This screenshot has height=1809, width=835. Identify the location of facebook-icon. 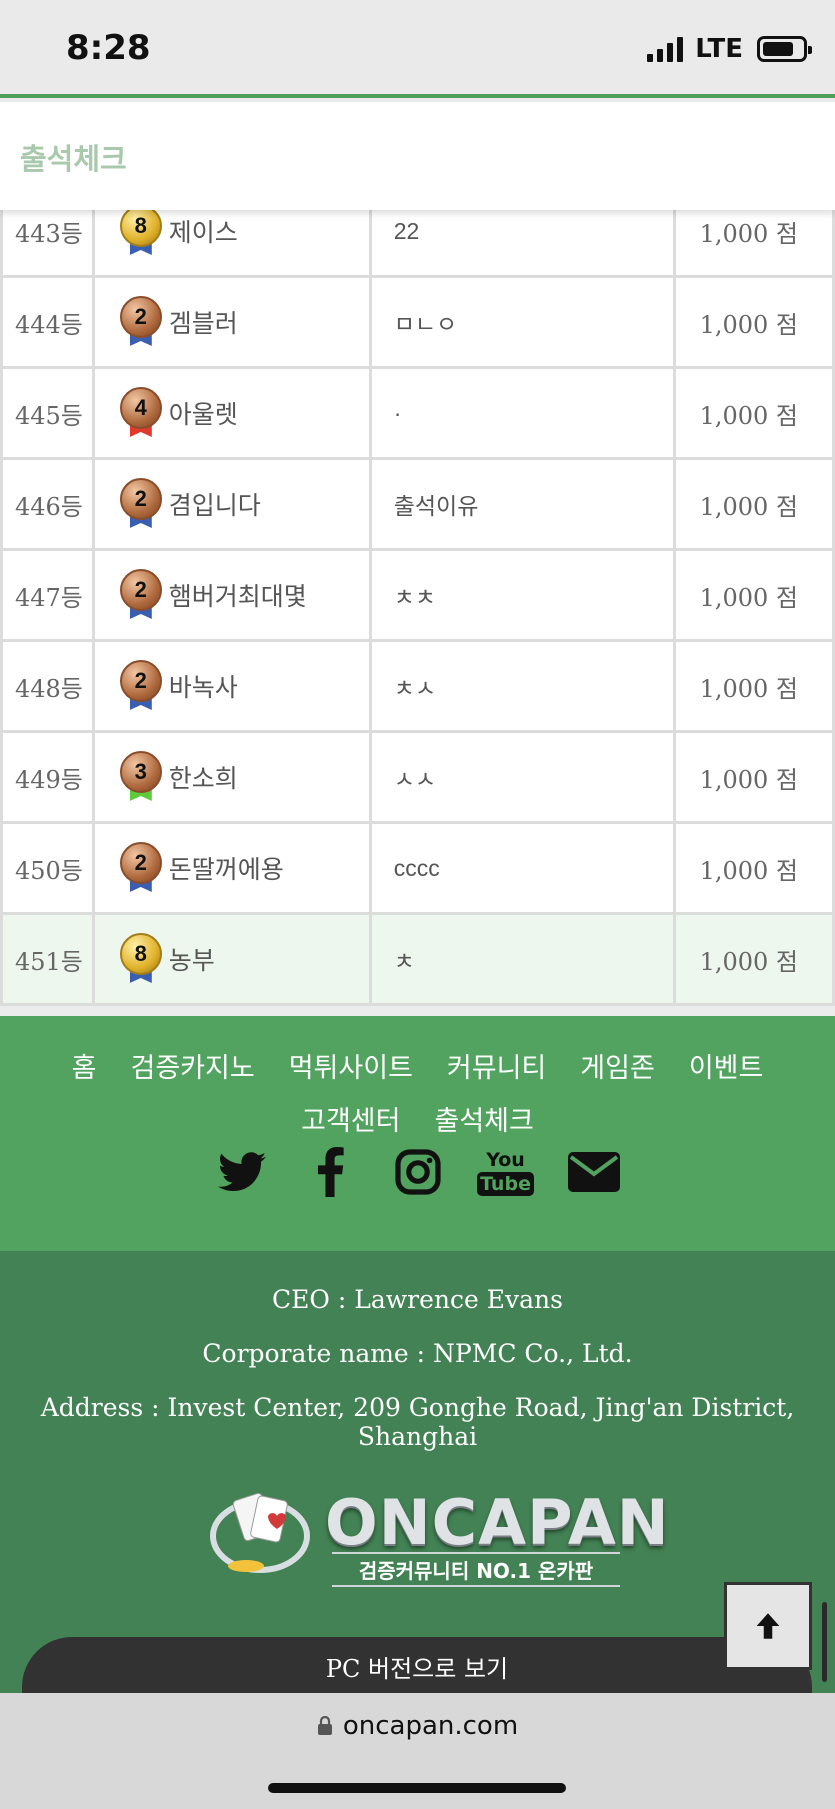
(330, 1172).